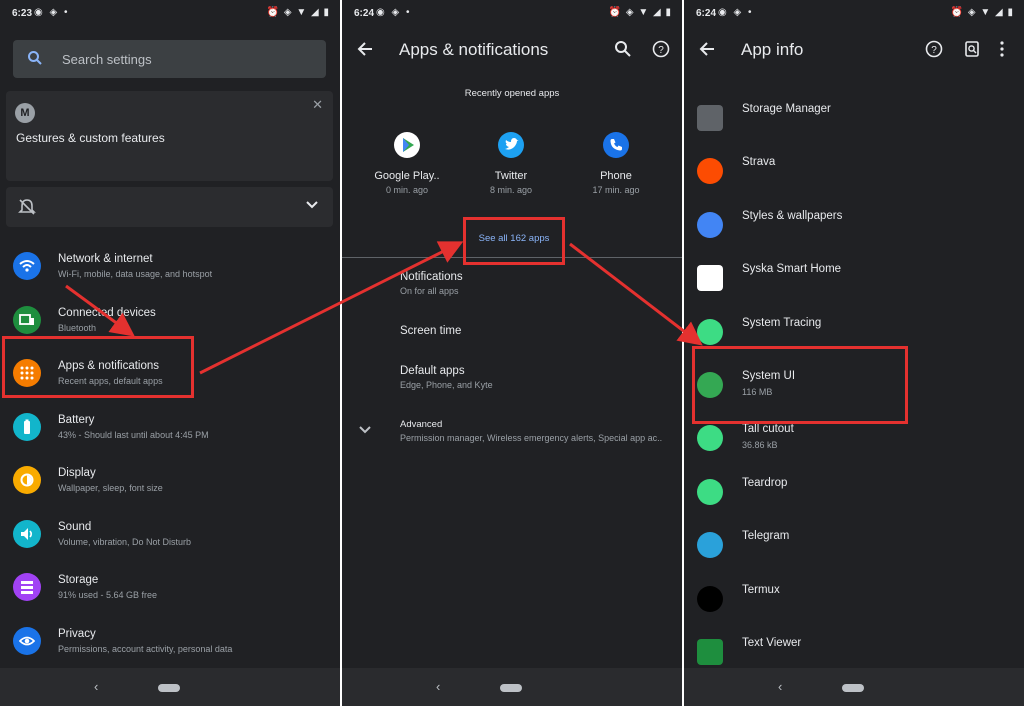 The image size is (1024, 706). What do you see at coordinates (474, 49) in the screenshot?
I see `page-title: Apps & notifications` at bounding box center [474, 49].